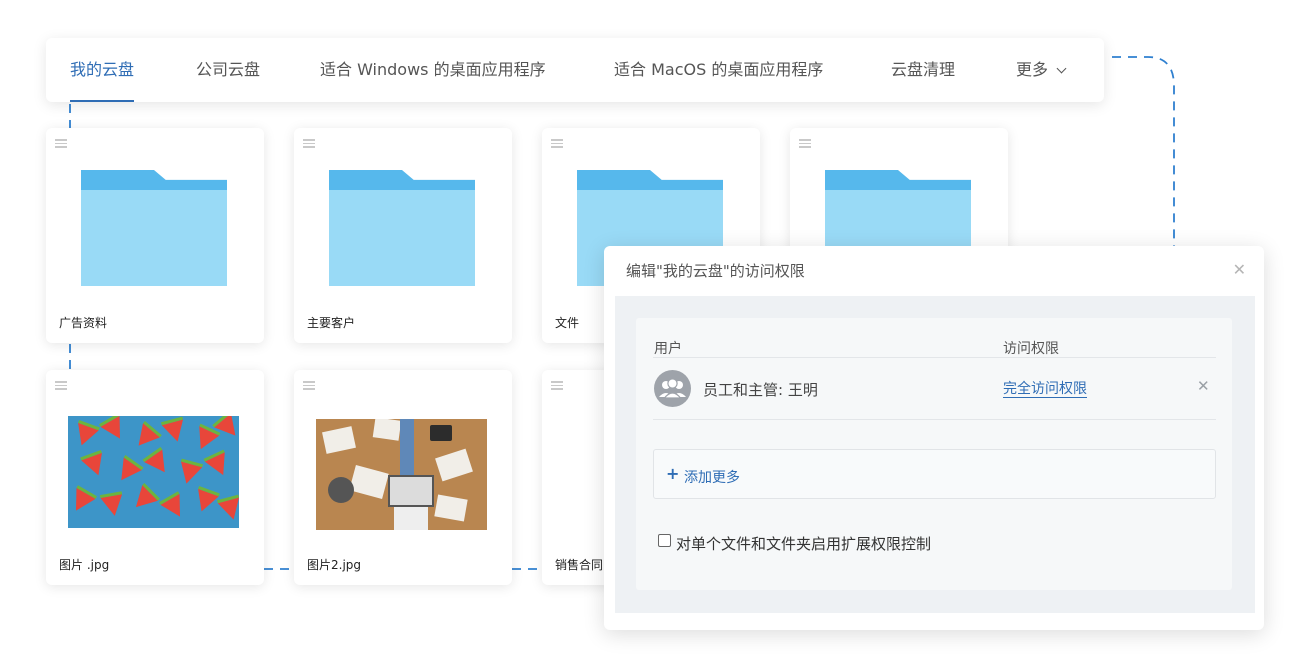 The height and width of the screenshot is (660, 1300). What do you see at coordinates (1045, 389) in the screenshot?
I see `permission-level-link: 完全访问权限` at bounding box center [1045, 389].